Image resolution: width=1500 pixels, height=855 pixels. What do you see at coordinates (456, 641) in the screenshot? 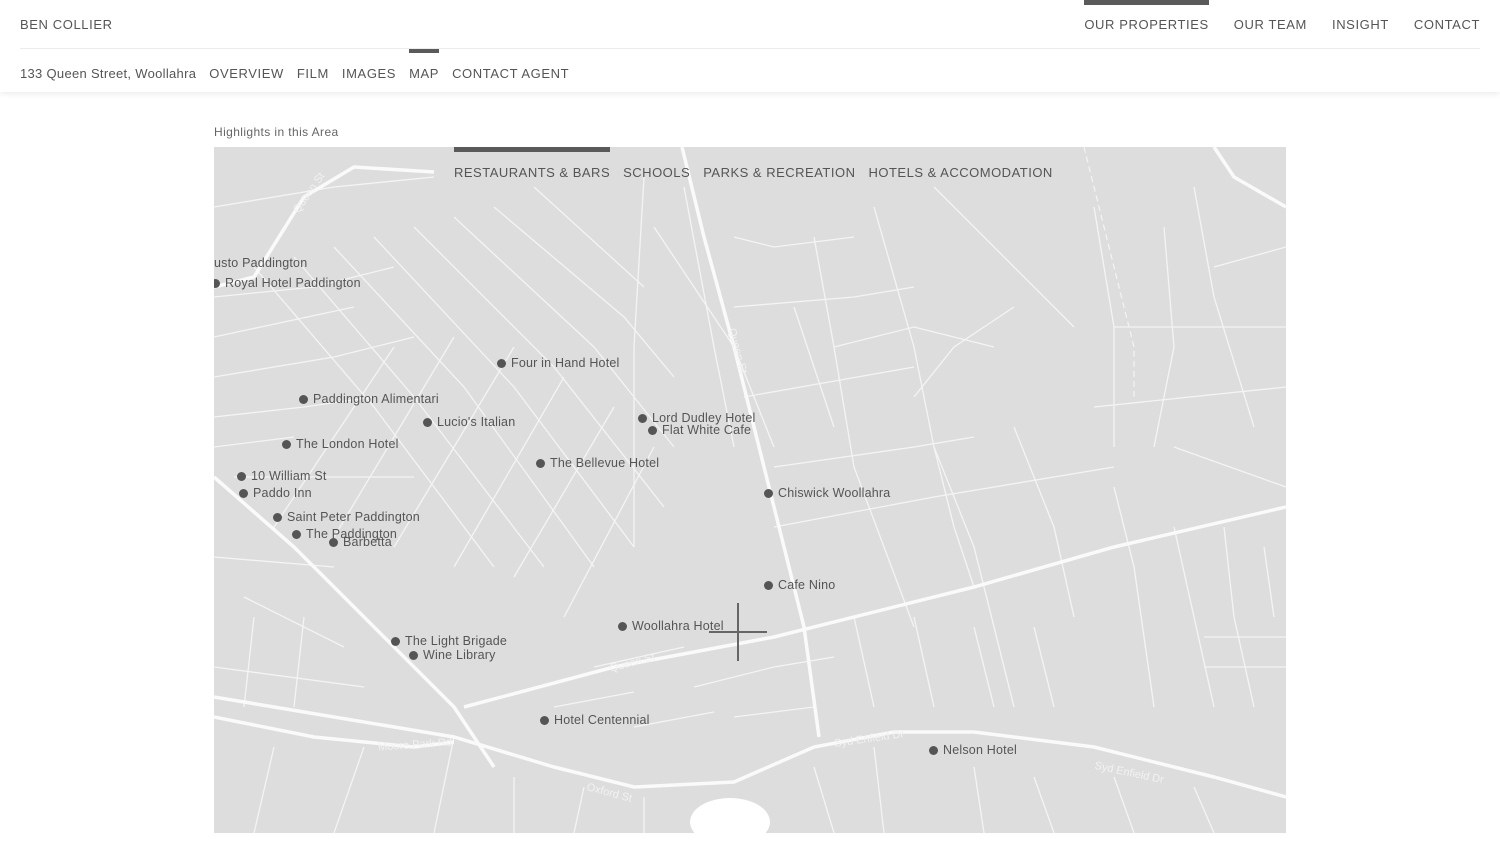
I see `poi-label: The Light Brigade` at bounding box center [456, 641].